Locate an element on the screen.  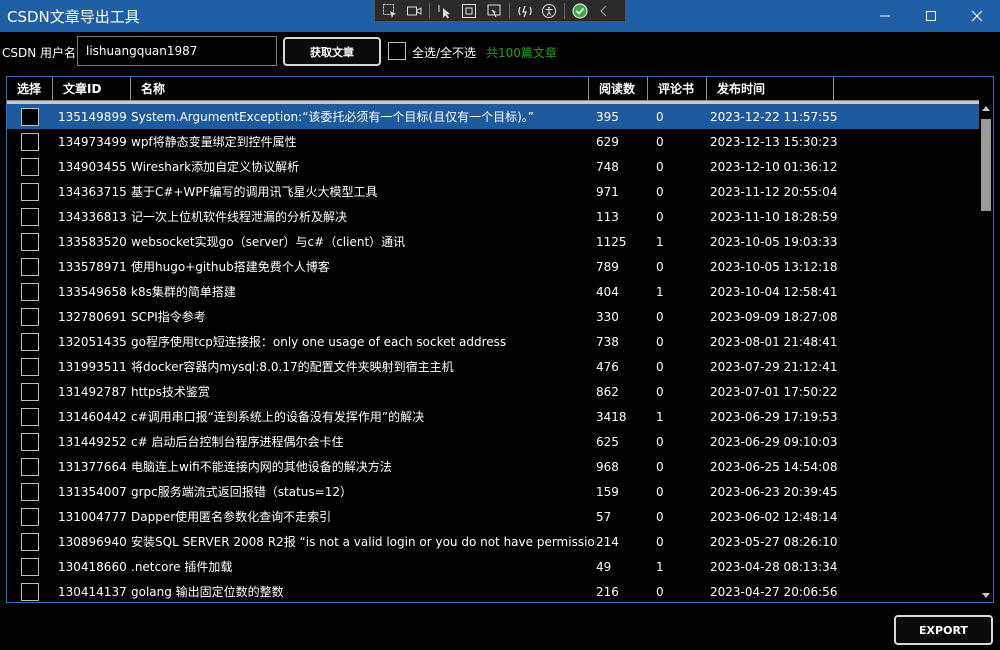
hot-reload-icon is located at coordinates (525, 11).